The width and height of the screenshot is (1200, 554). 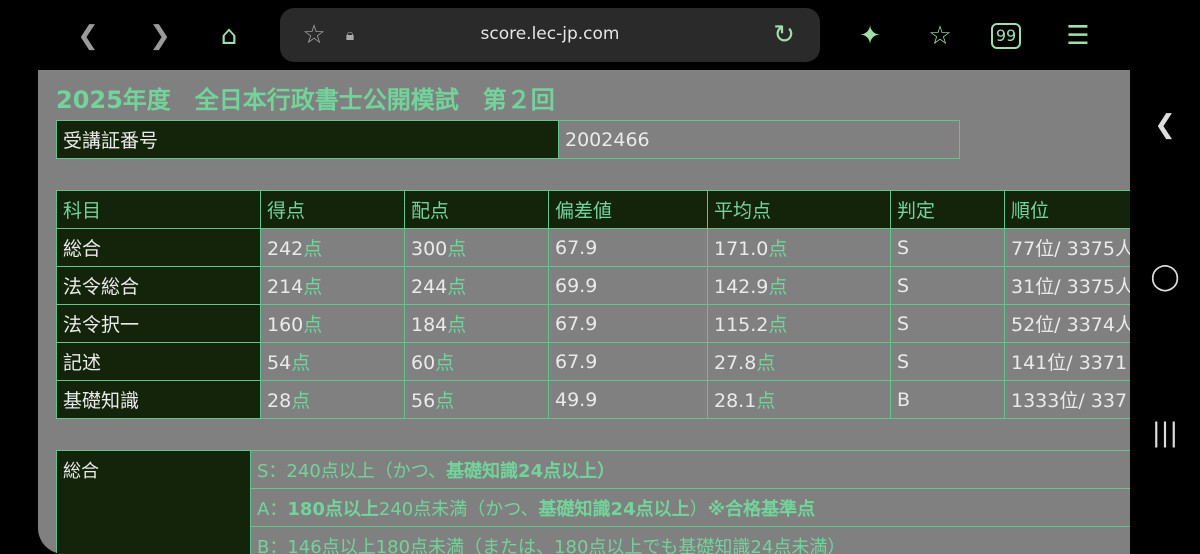 I want to click on forward-icon: ❯, so click(x=160, y=36).